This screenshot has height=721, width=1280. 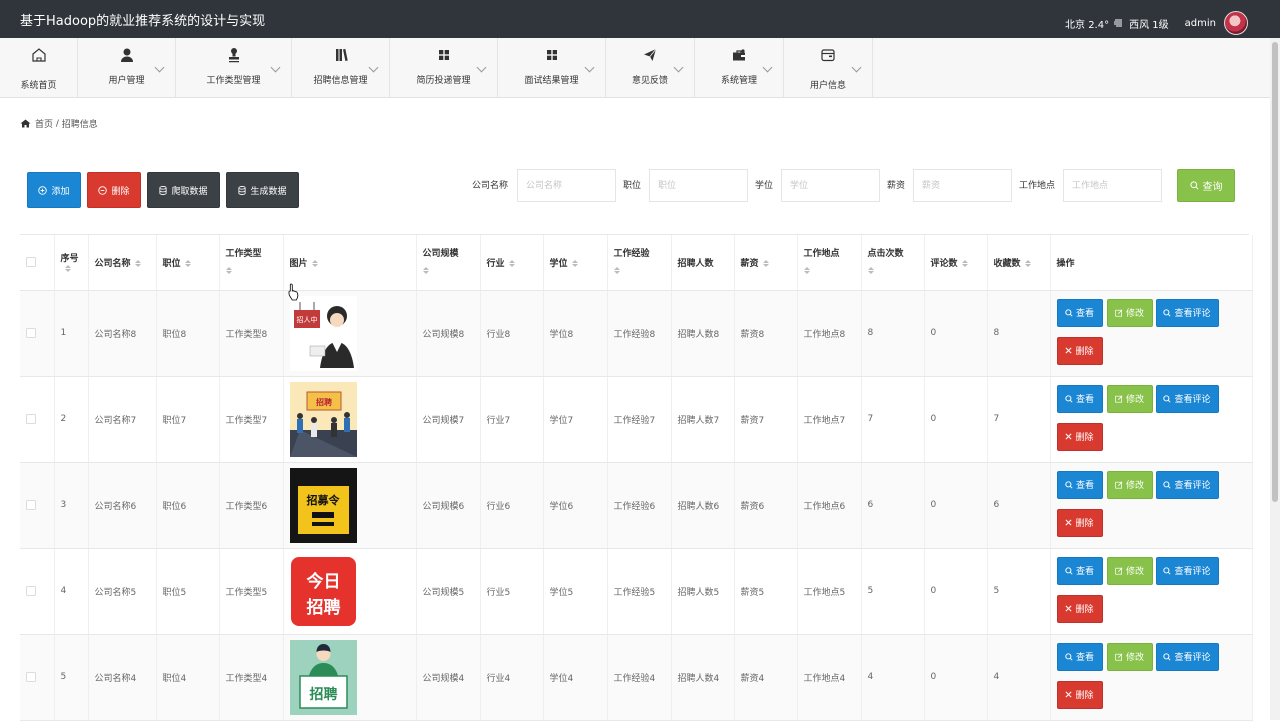 I want to click on cell-favs: 5, so click(x=1019, y=591).